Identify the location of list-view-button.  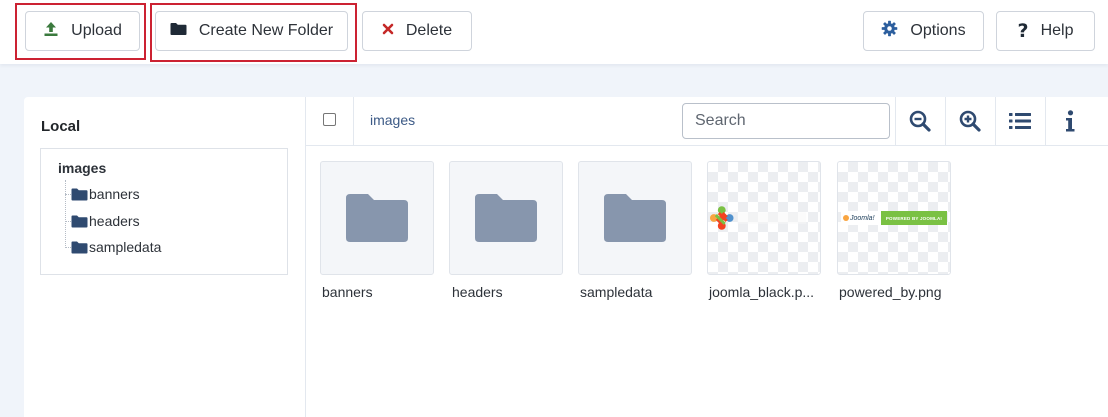
(1020, 121).